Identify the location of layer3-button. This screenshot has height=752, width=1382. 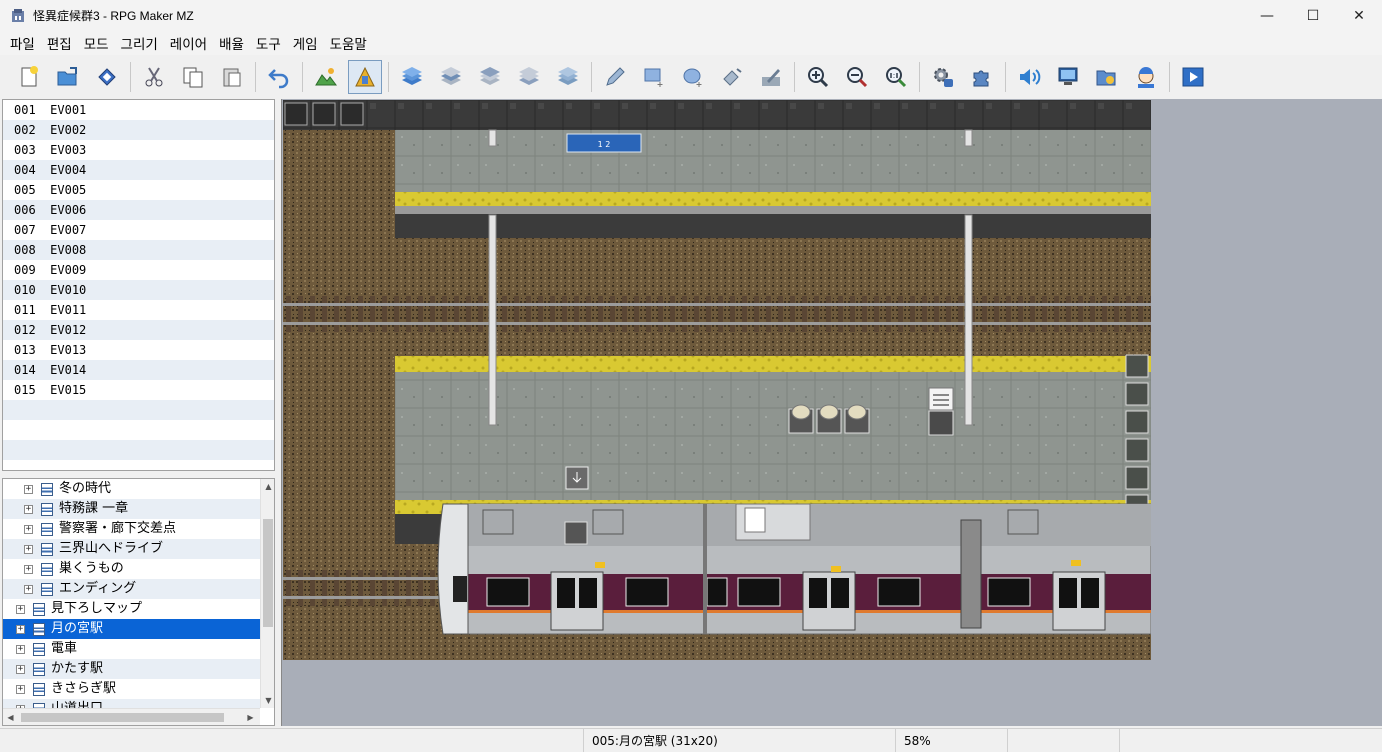
(490, 77).